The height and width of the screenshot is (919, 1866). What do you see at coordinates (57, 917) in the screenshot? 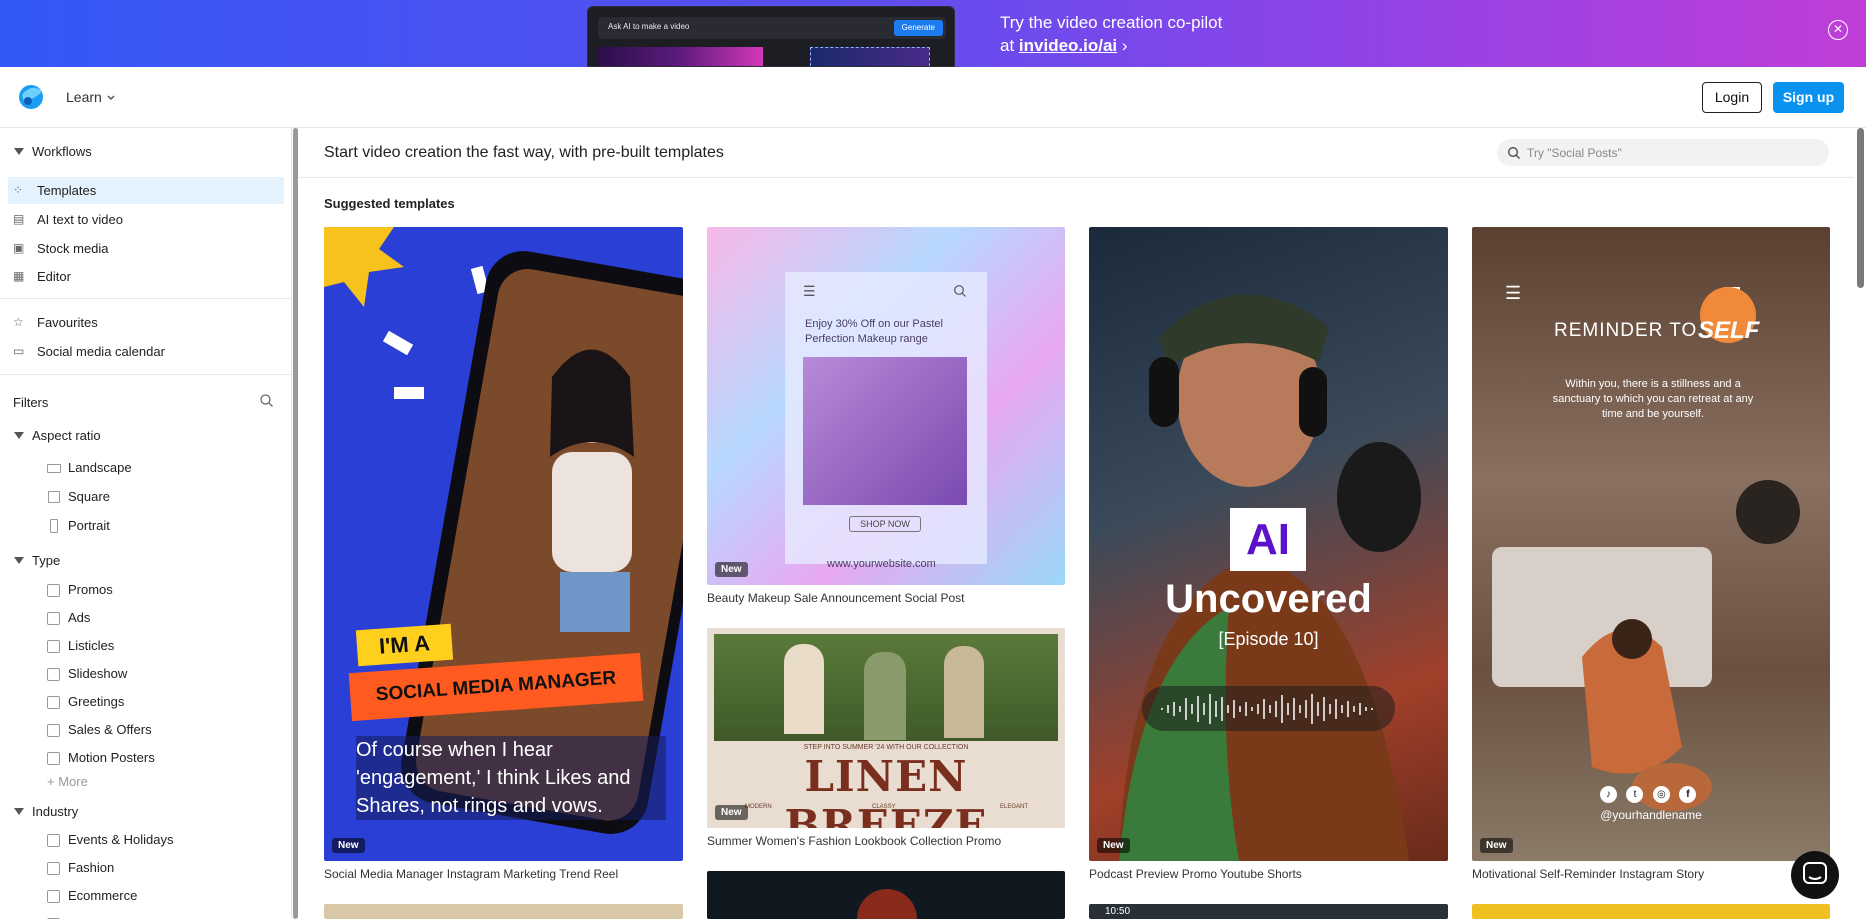
I see `industry-more-checkbox` at bounding box center [57, 917].